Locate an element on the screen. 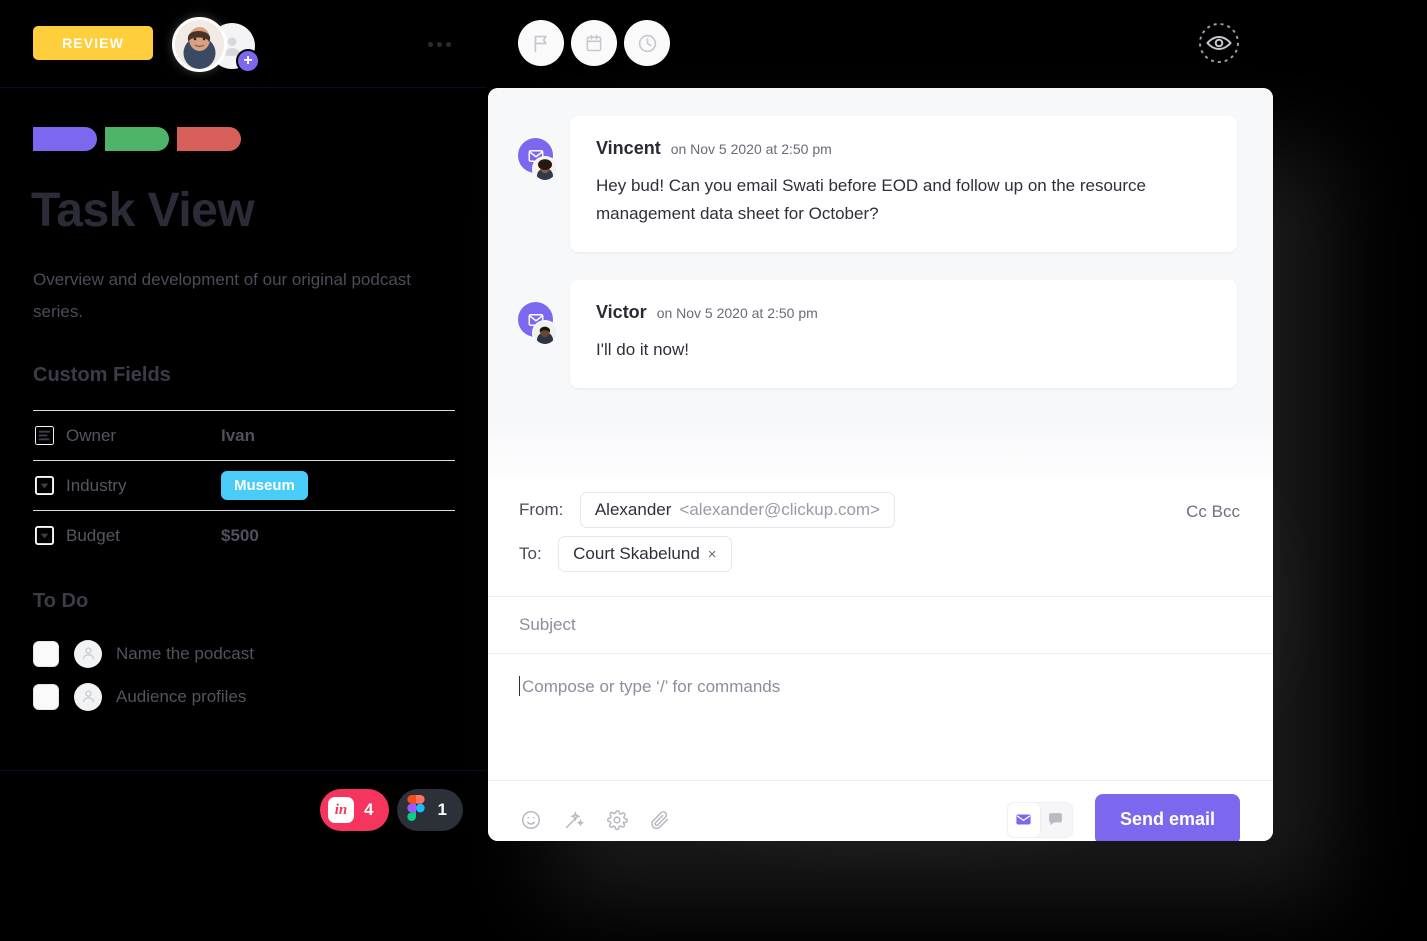  calendar-icon is located at coordinates (594, 43).